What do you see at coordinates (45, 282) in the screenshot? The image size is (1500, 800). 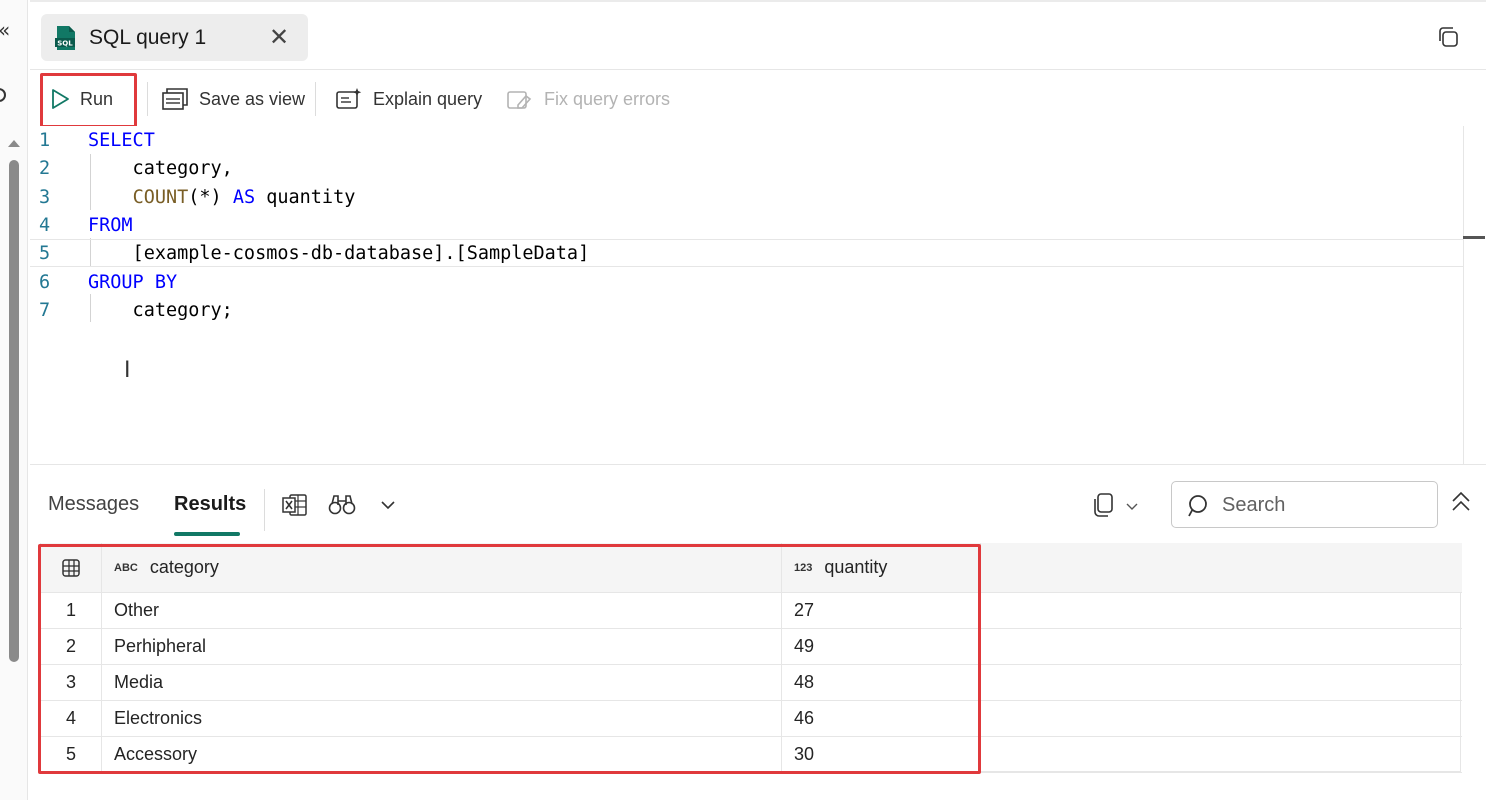 I see `line-number: 6` at bounding box center [45, 282].